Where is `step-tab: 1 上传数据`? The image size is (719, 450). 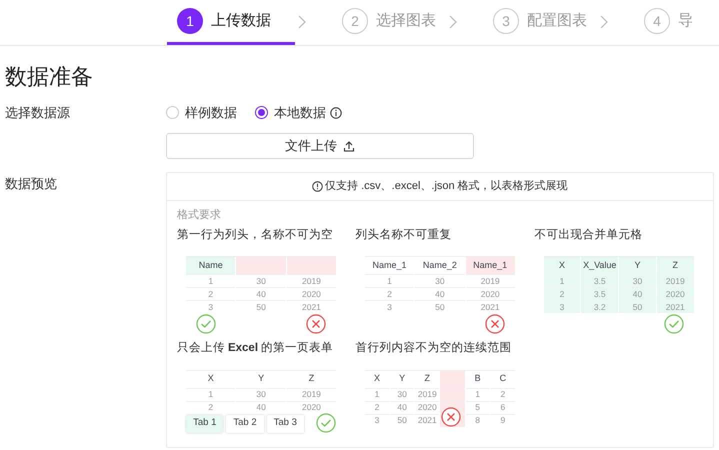
step-tab: 1 上传数据 is located at coordinates (231, 22).